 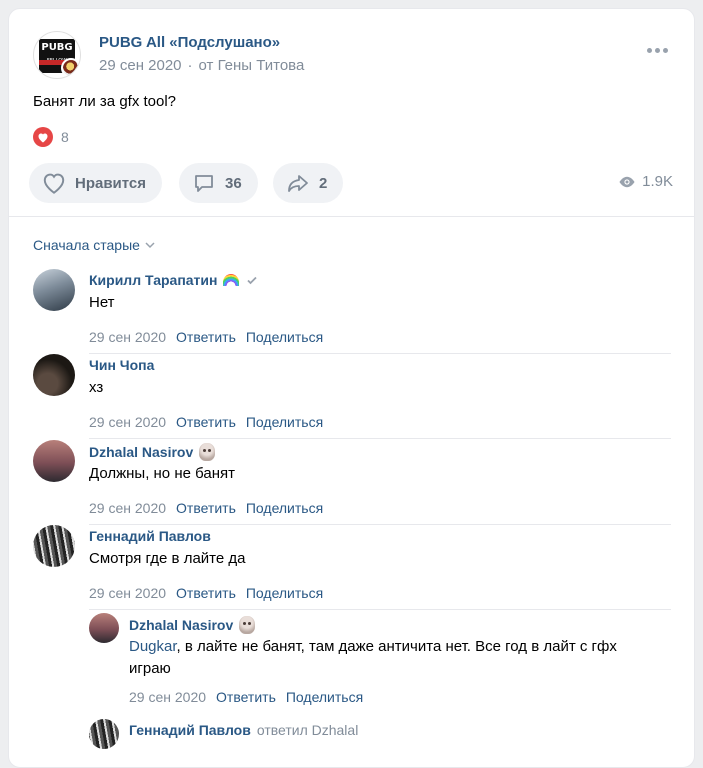 What do you see at coordinates (162, 473) in the screenshot?
I see `comment-text: Должны, но не банят` at bounding box center [162, 473].